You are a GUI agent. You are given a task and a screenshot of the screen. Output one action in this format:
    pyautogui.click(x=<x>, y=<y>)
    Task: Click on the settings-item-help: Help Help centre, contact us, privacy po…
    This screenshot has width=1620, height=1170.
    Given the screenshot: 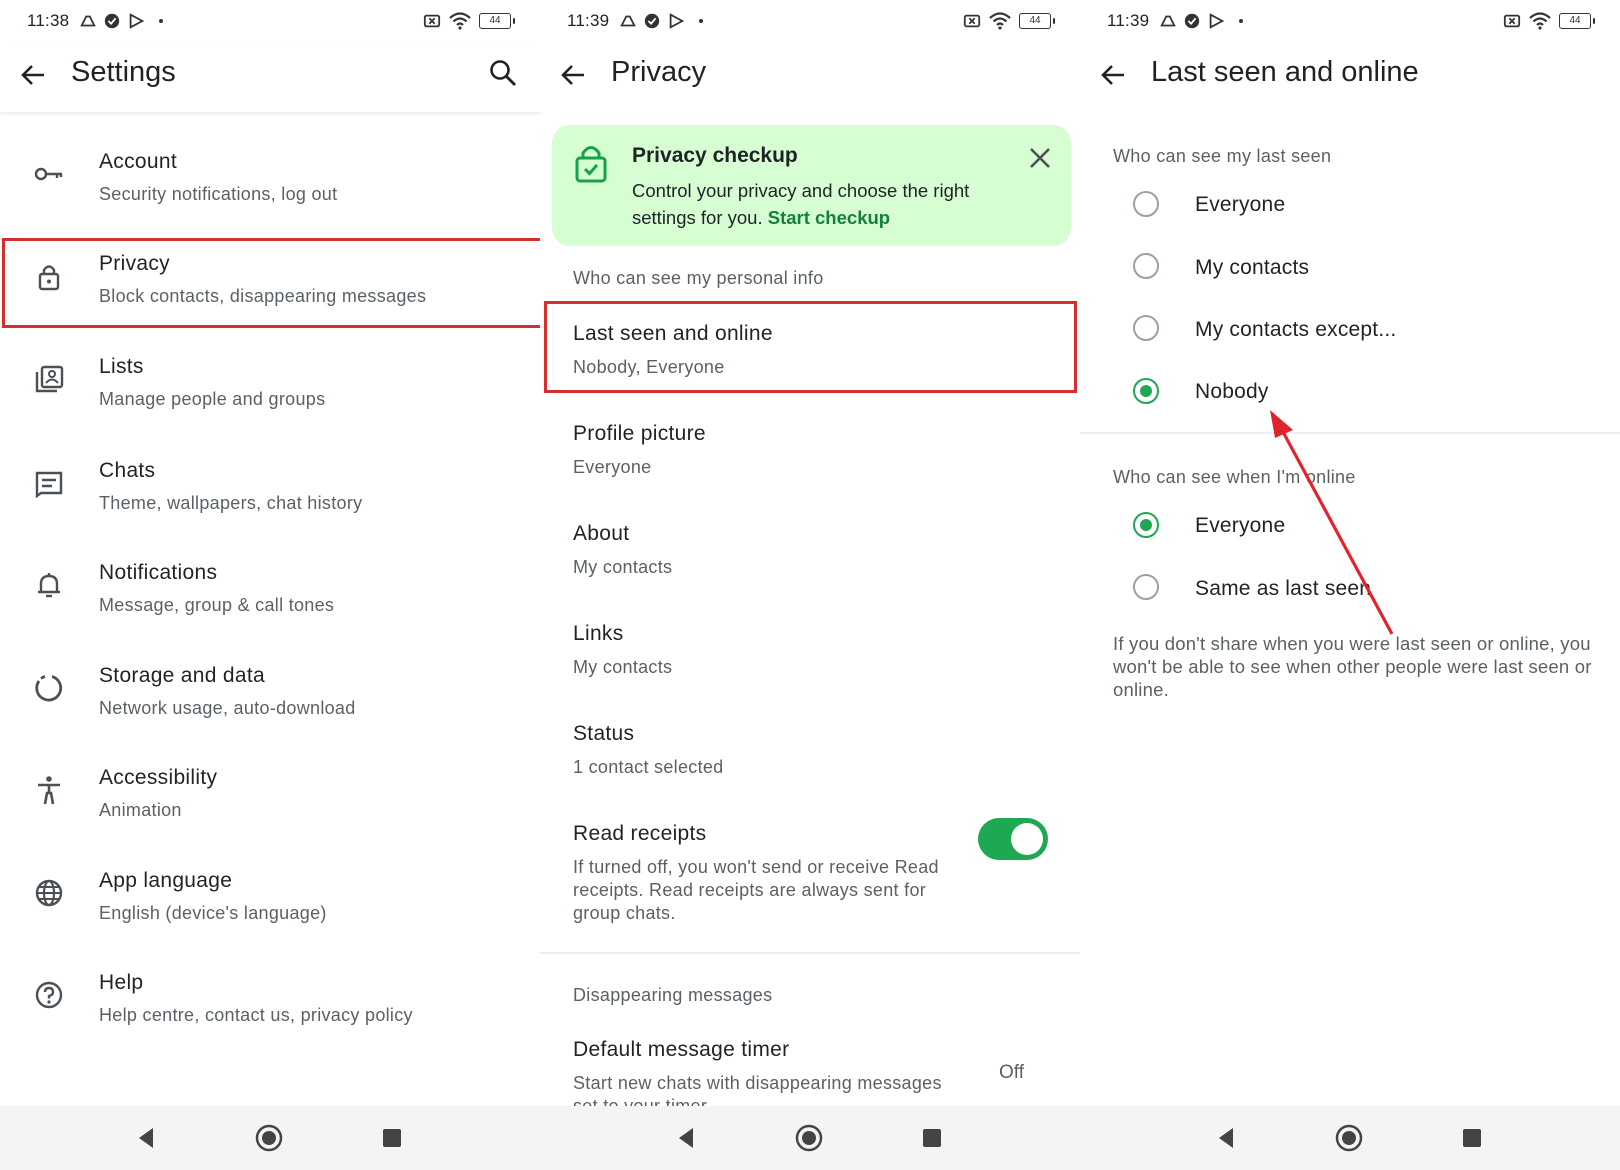 What is the action you would take?
    pyautogui.click(x=270, y=999)
    